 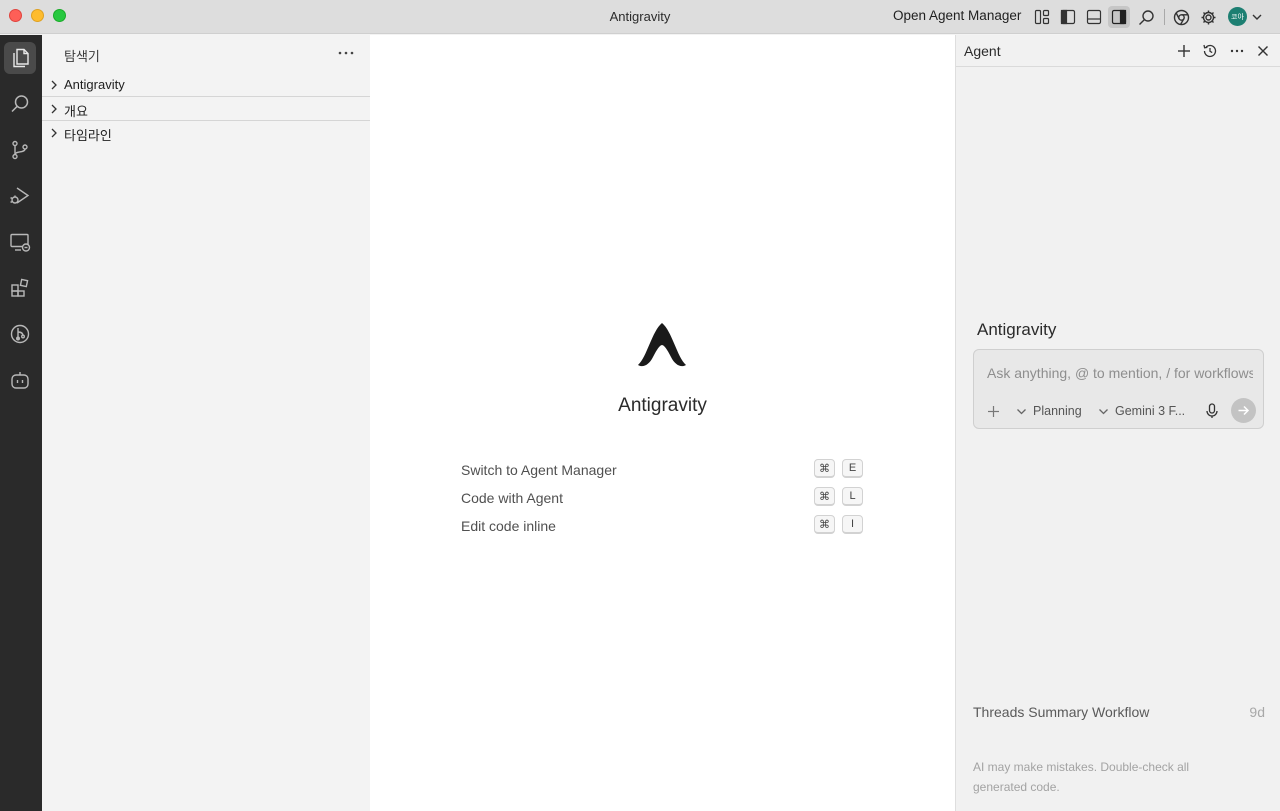 I want to click on shortcut-label: Switch to Agent Manager, so click(x=539, y=470).